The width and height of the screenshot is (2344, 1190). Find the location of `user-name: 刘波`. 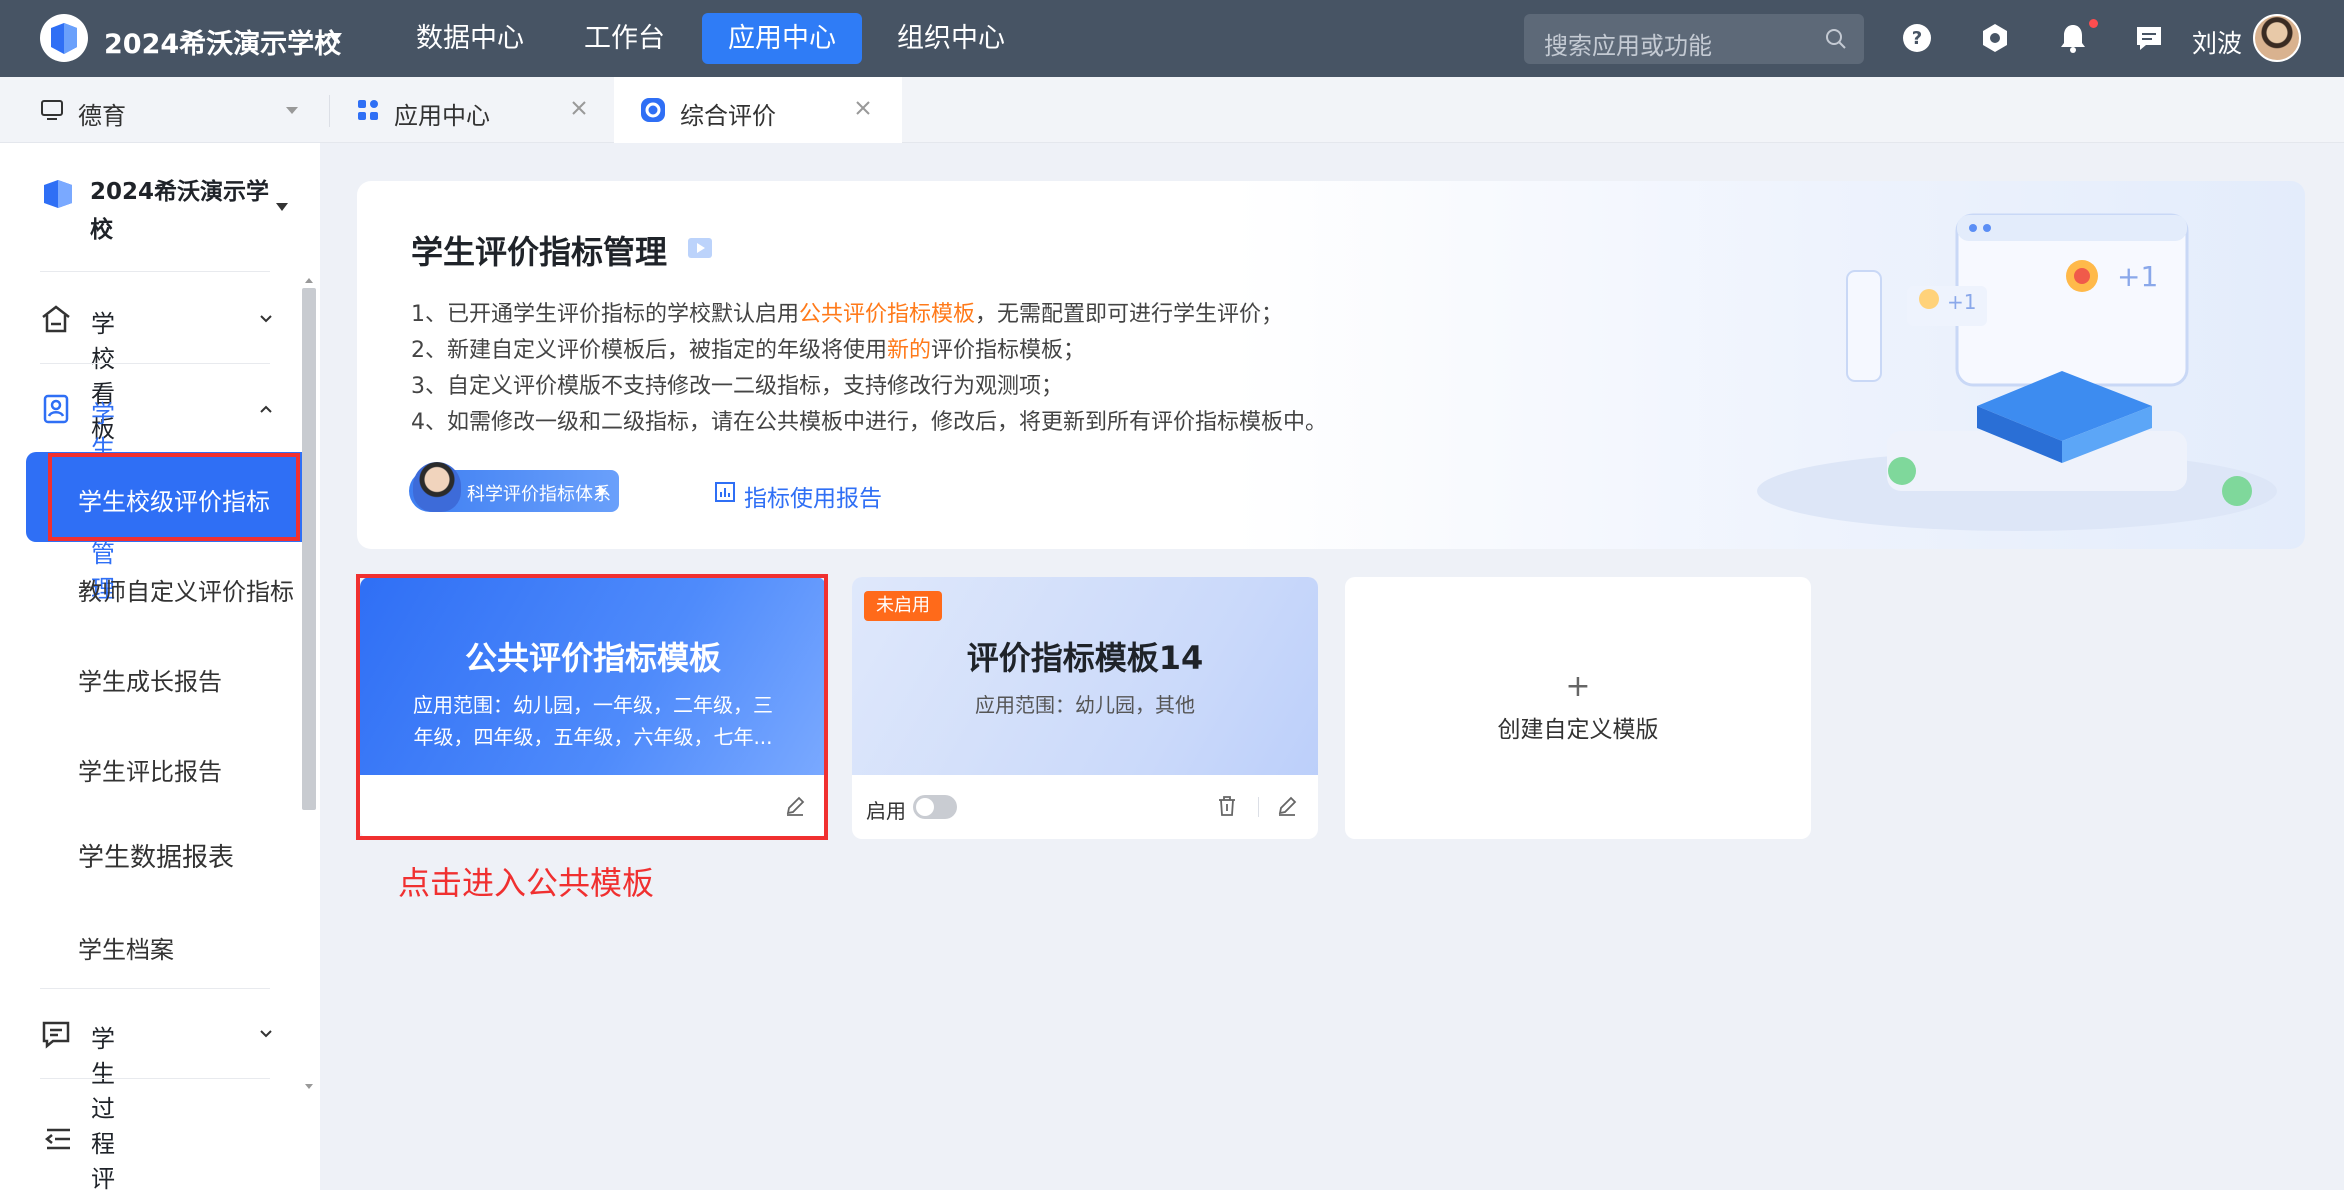

user-name: 刘波 is located at coordinates (2217, 42).